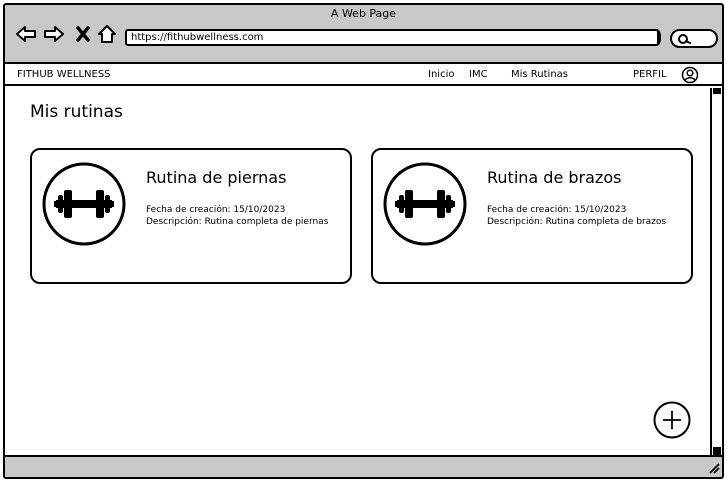  What do you see at coordinates (577, 222) in the screenshot?
I see `routine-description: Descripción: Rutina completa de brazos` at bounding box center [577, 222].